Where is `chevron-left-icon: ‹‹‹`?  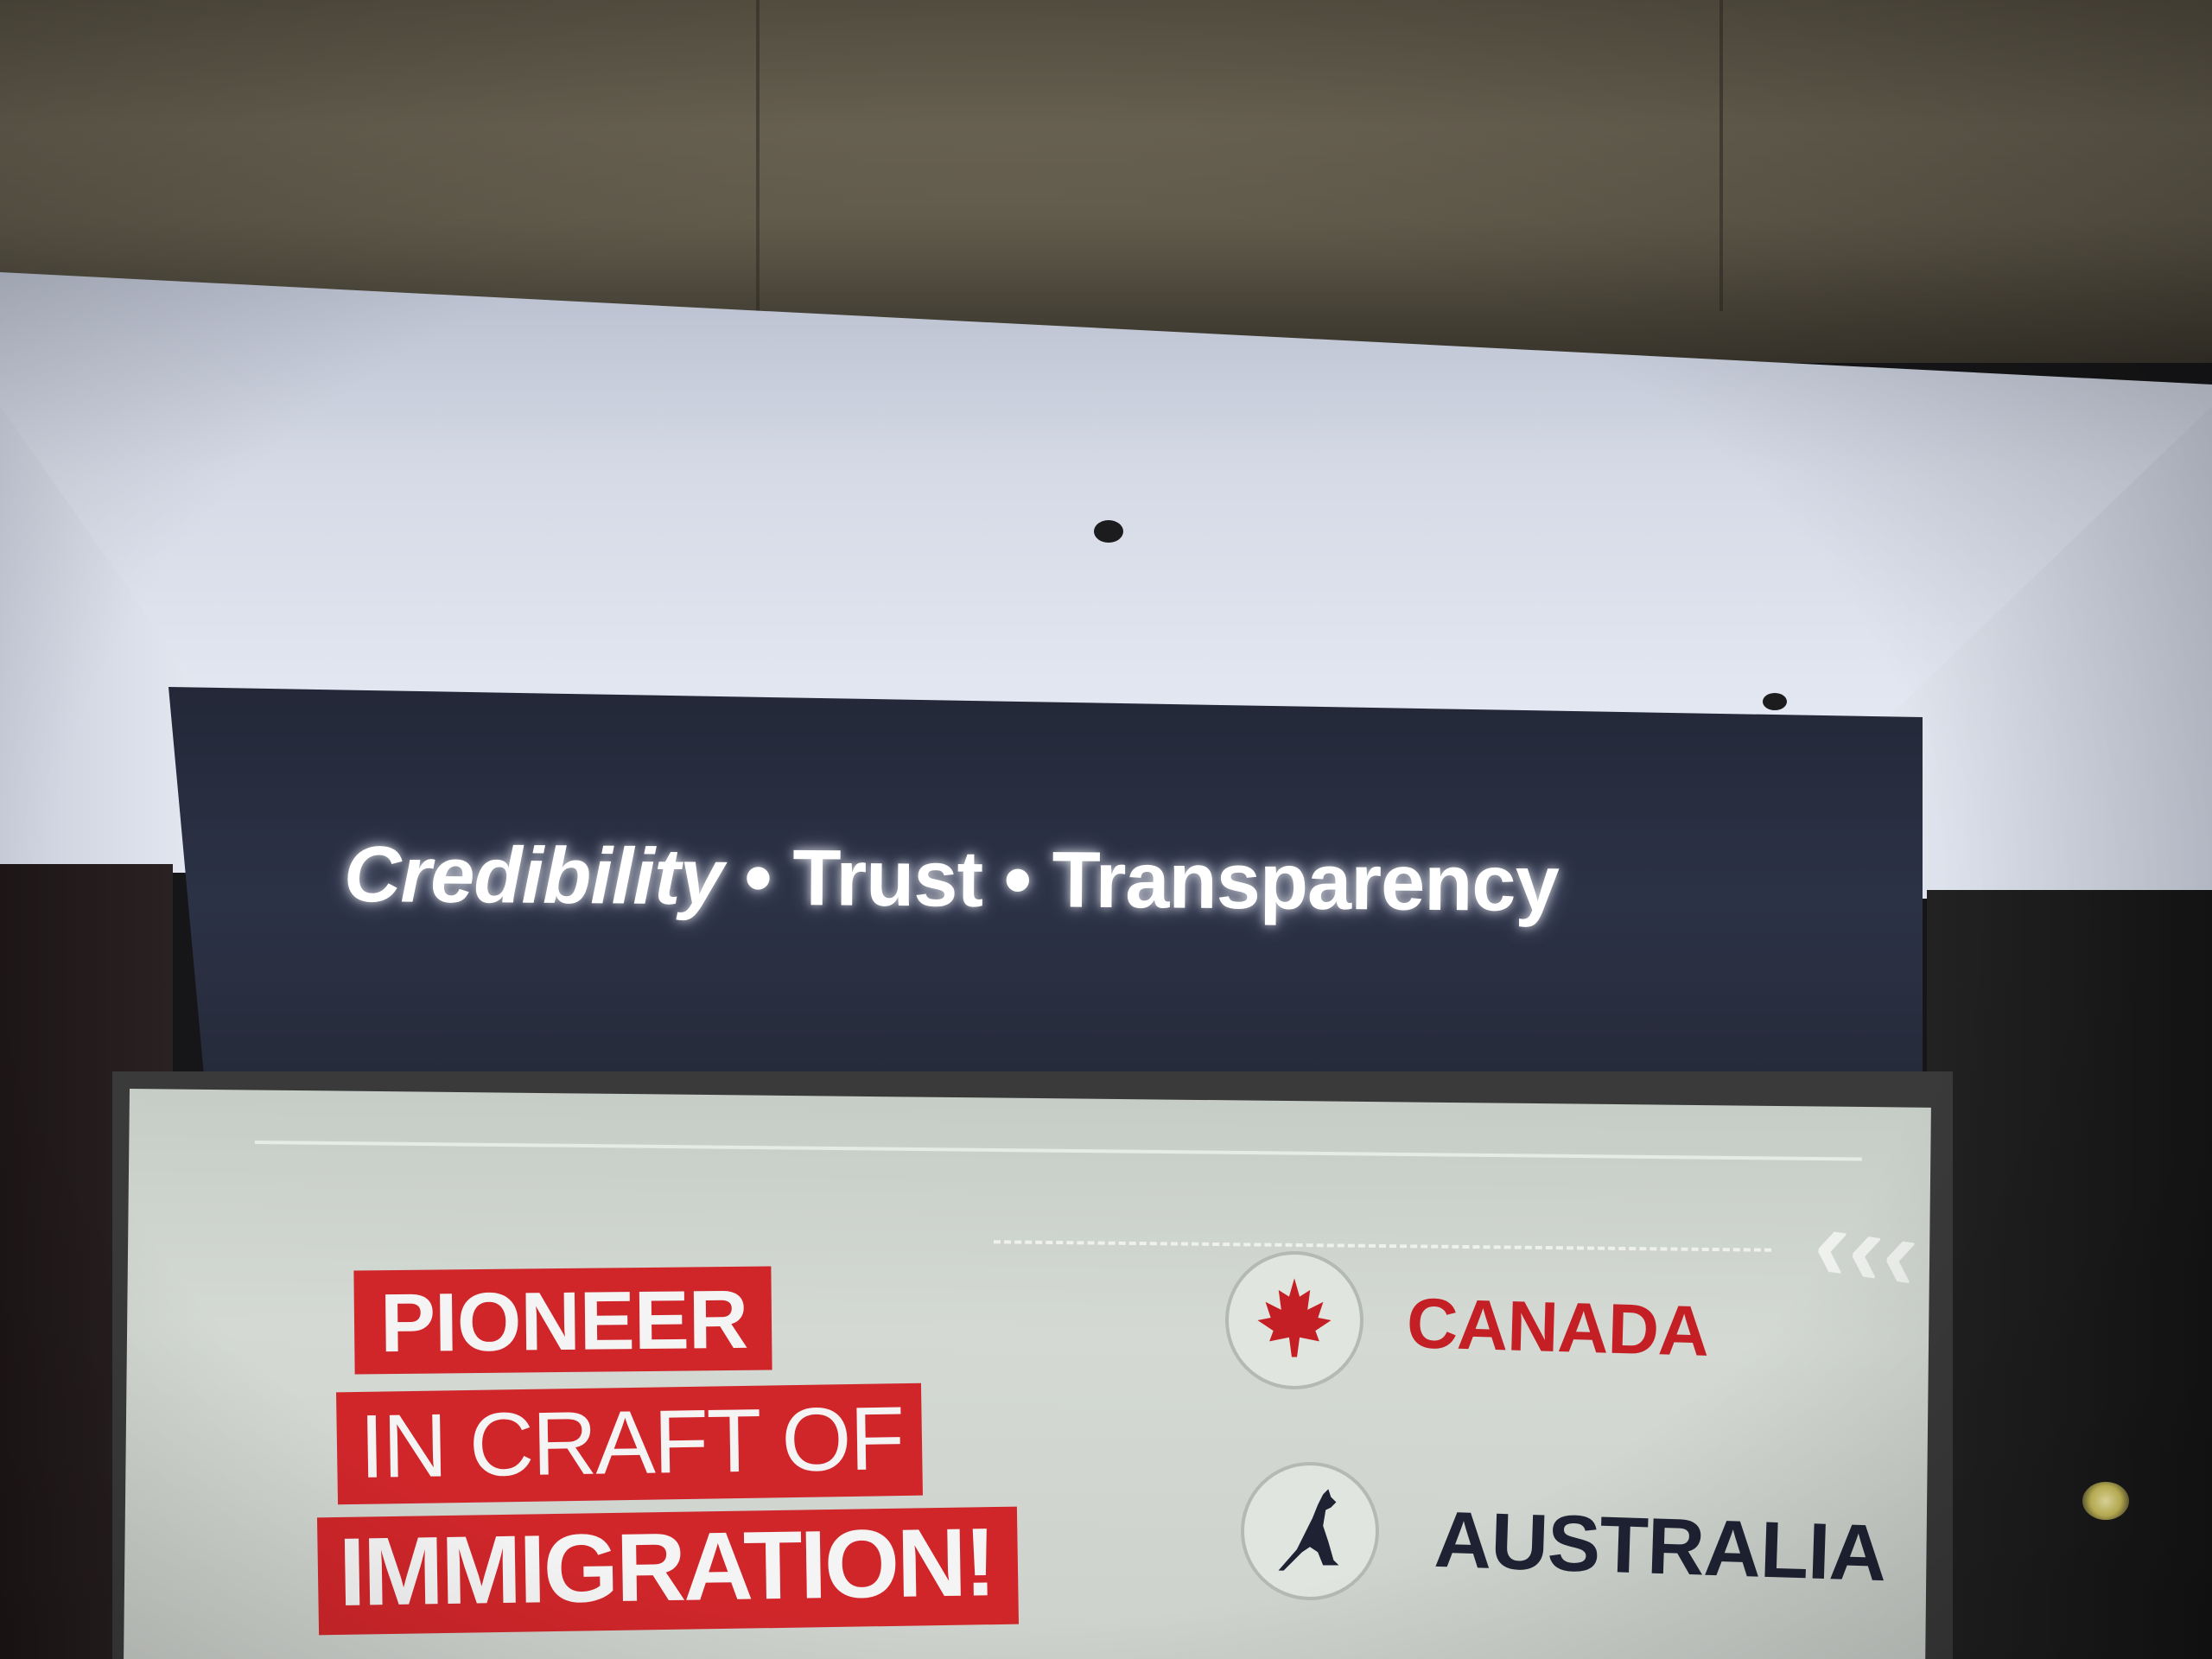
chevron-left-icon: ‹‹‹ is located at coordinates (1866, 1248).